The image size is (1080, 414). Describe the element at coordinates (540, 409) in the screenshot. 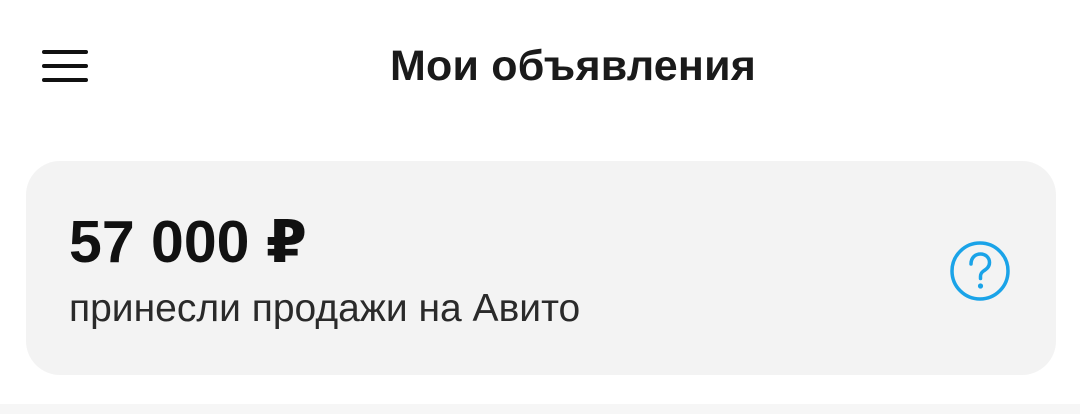

I see `section-divider` at that location.